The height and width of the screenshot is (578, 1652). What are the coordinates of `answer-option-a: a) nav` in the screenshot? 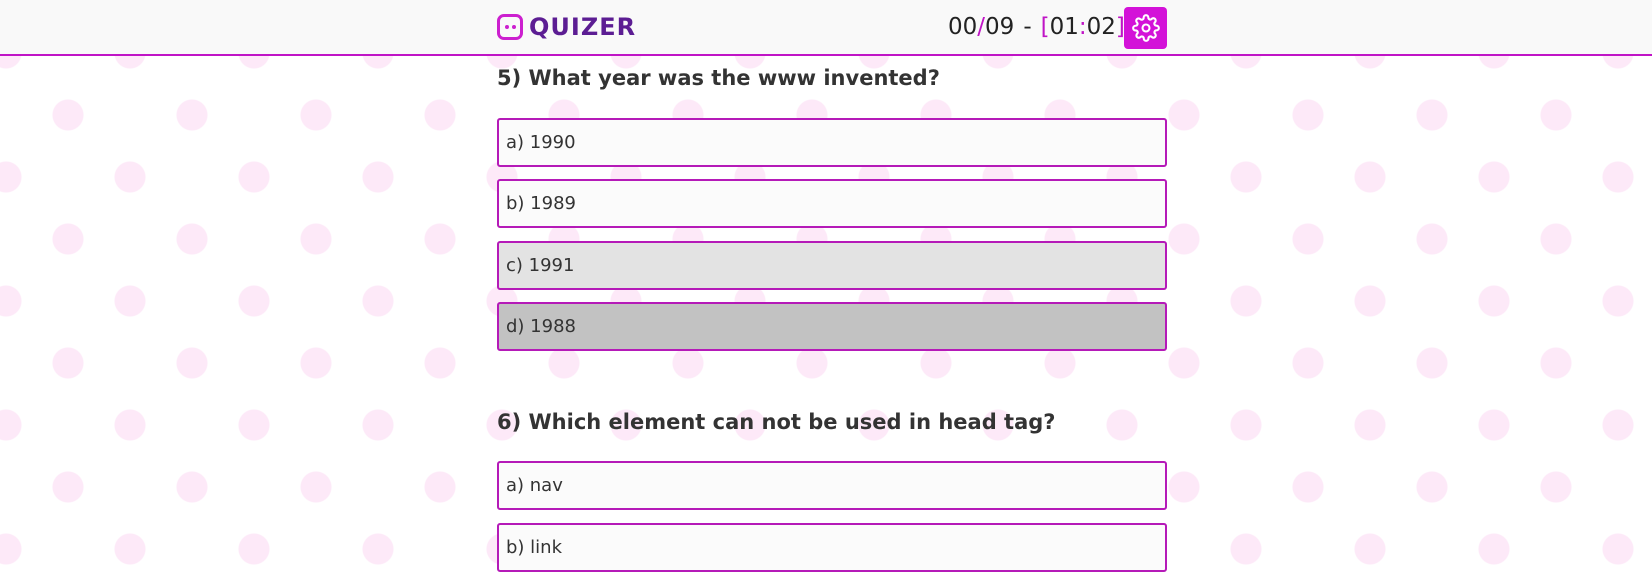 It's located at (832, 485).